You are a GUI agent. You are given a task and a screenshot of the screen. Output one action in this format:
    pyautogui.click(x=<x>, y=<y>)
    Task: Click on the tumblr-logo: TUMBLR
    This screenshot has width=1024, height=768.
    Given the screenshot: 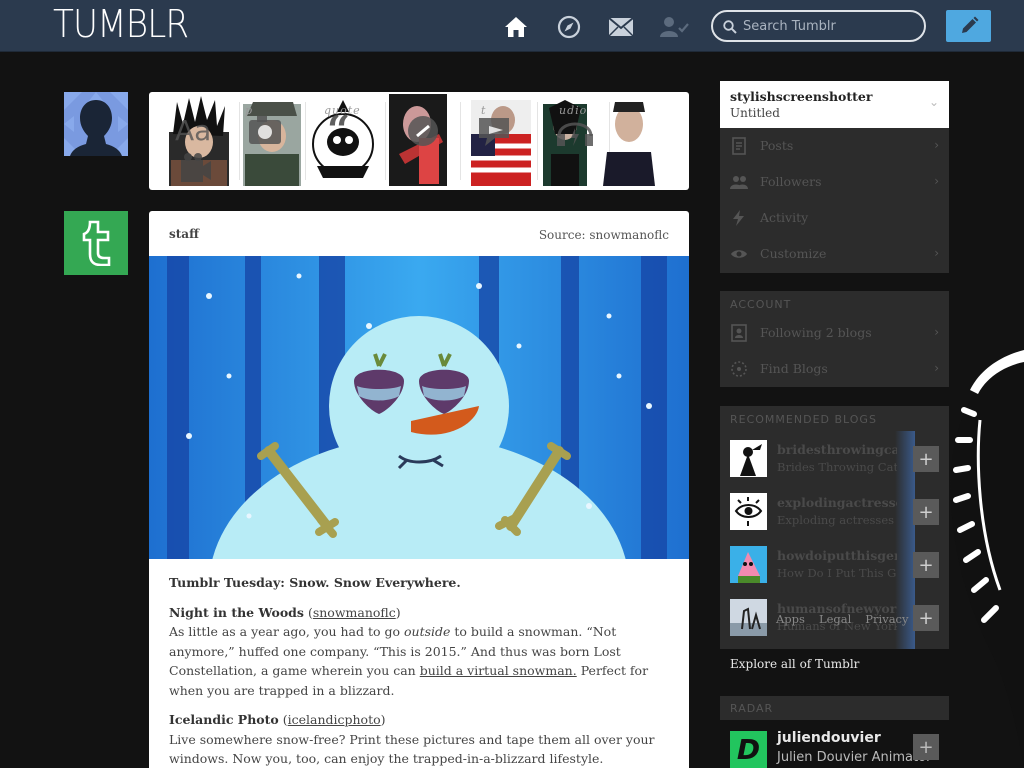 What is the action you would take?
    pyautogui.click(x=121, y=24)
    